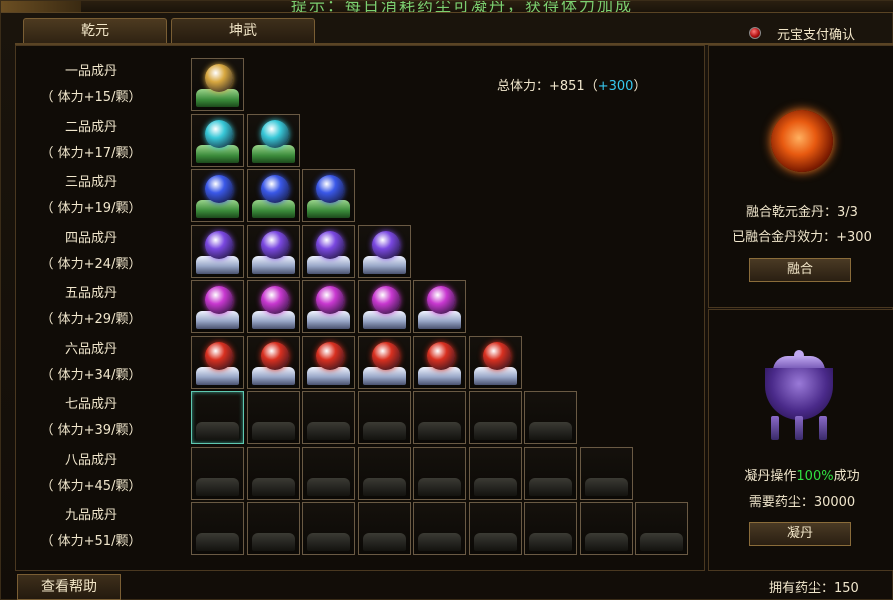 The height and width of the screenshot is (600, 893). What do you see at coordinates (243, 31) in the screenshot?
I see `tab-kunwu: 坤武` at bounding box center [243, 31].